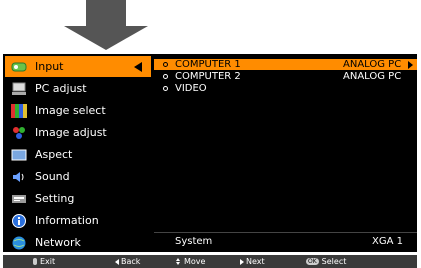 Image resolution: width=421 pixels, height=268 pixels. I want to click on move-hint: Move, so click(190, 261).